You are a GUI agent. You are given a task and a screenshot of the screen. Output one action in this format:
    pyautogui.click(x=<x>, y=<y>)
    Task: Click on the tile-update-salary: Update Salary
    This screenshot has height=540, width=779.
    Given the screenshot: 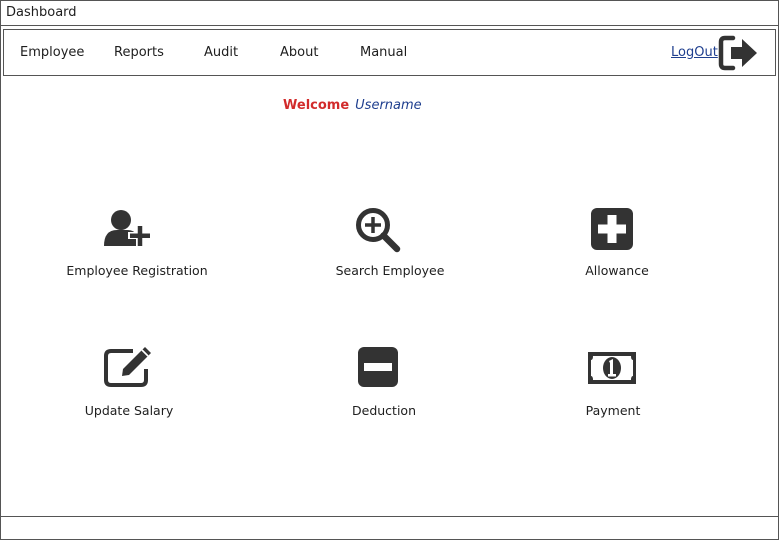 What is the action you would take?
    pyautogui.click(x=131, y=381)
    